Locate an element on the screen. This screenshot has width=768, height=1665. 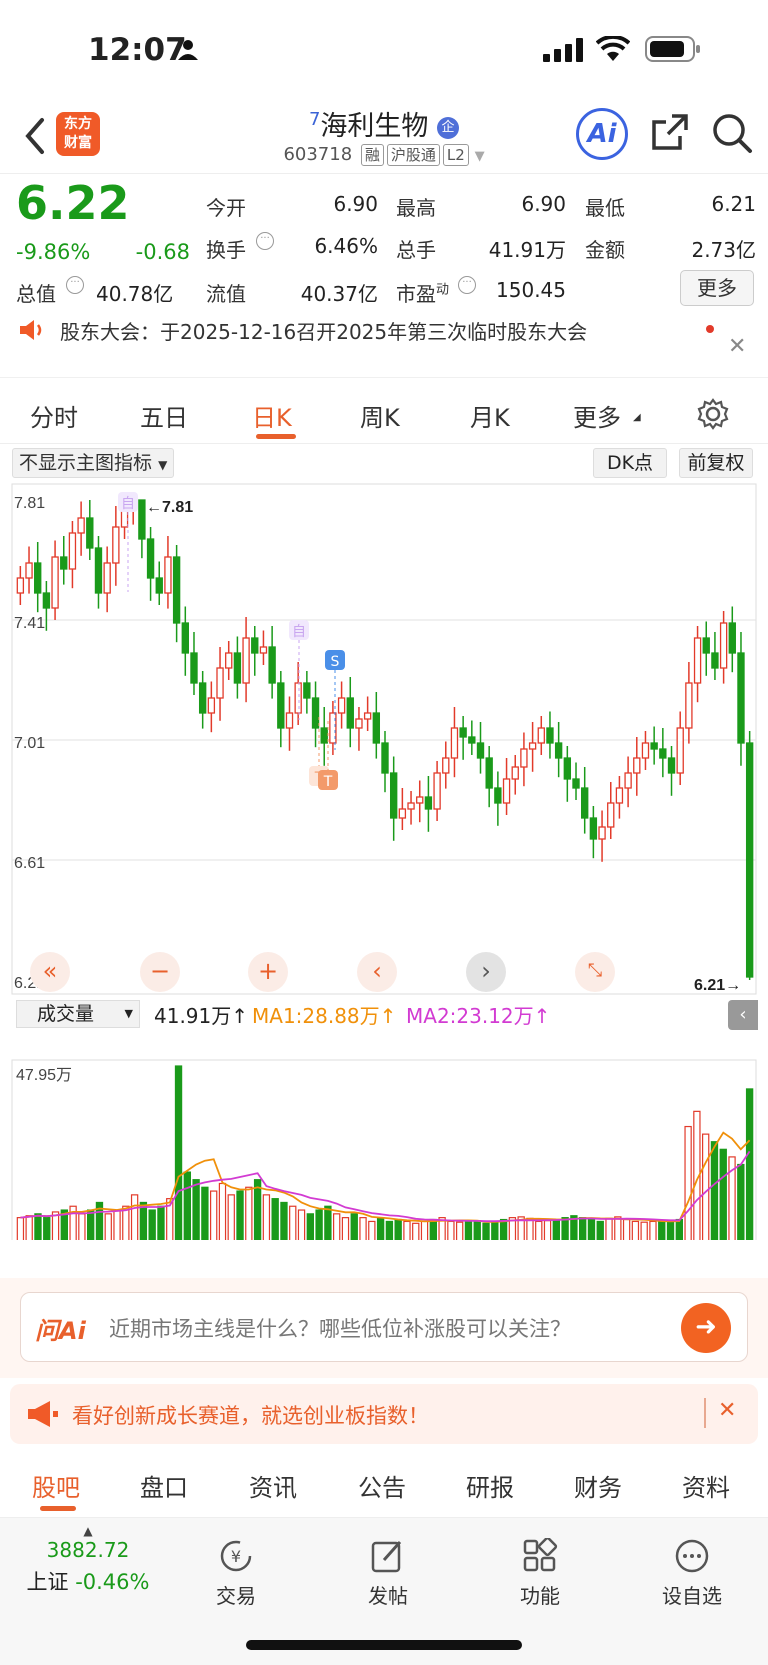
tab-forum: 股吧 is located at coordinates (56, 1485).